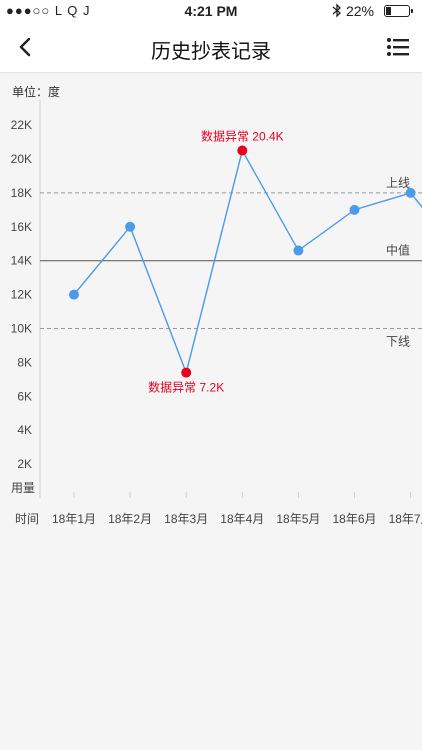 The height and width of the screenshot is (750, 422). What do you see at coordinates (405, 519) in the screenshot?
I see `x-tick-label: 18年7月` at bounding box center [405, 519].